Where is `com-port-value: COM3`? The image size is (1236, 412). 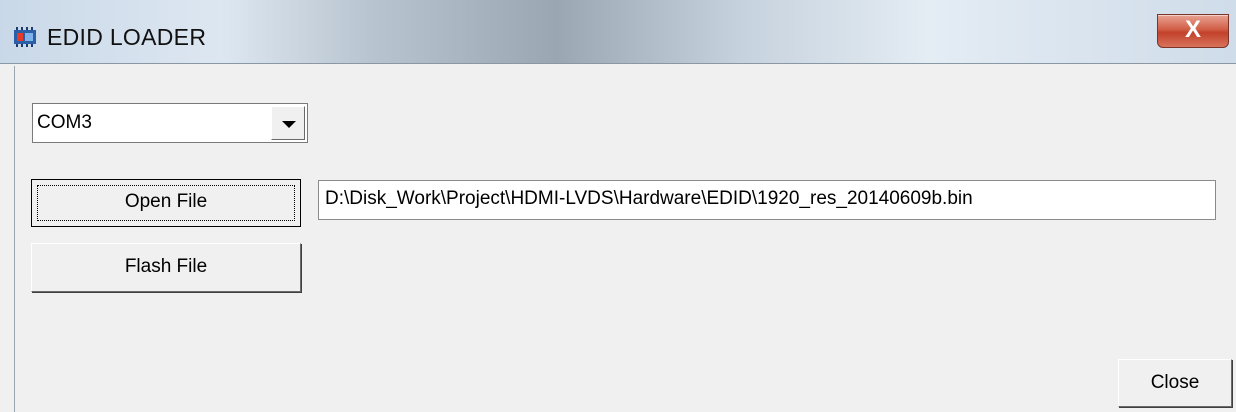 com-port-value: COM3 is located at coordinates (64, 122).